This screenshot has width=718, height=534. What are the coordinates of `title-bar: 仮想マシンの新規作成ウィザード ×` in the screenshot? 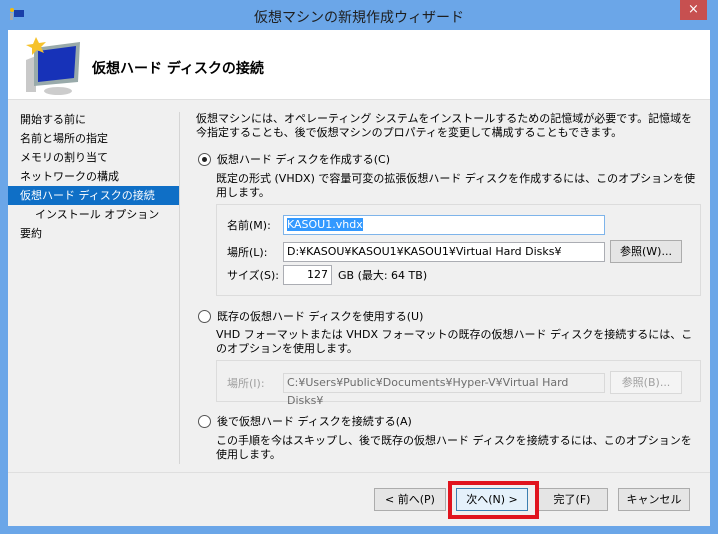 It's located at (359, 15).